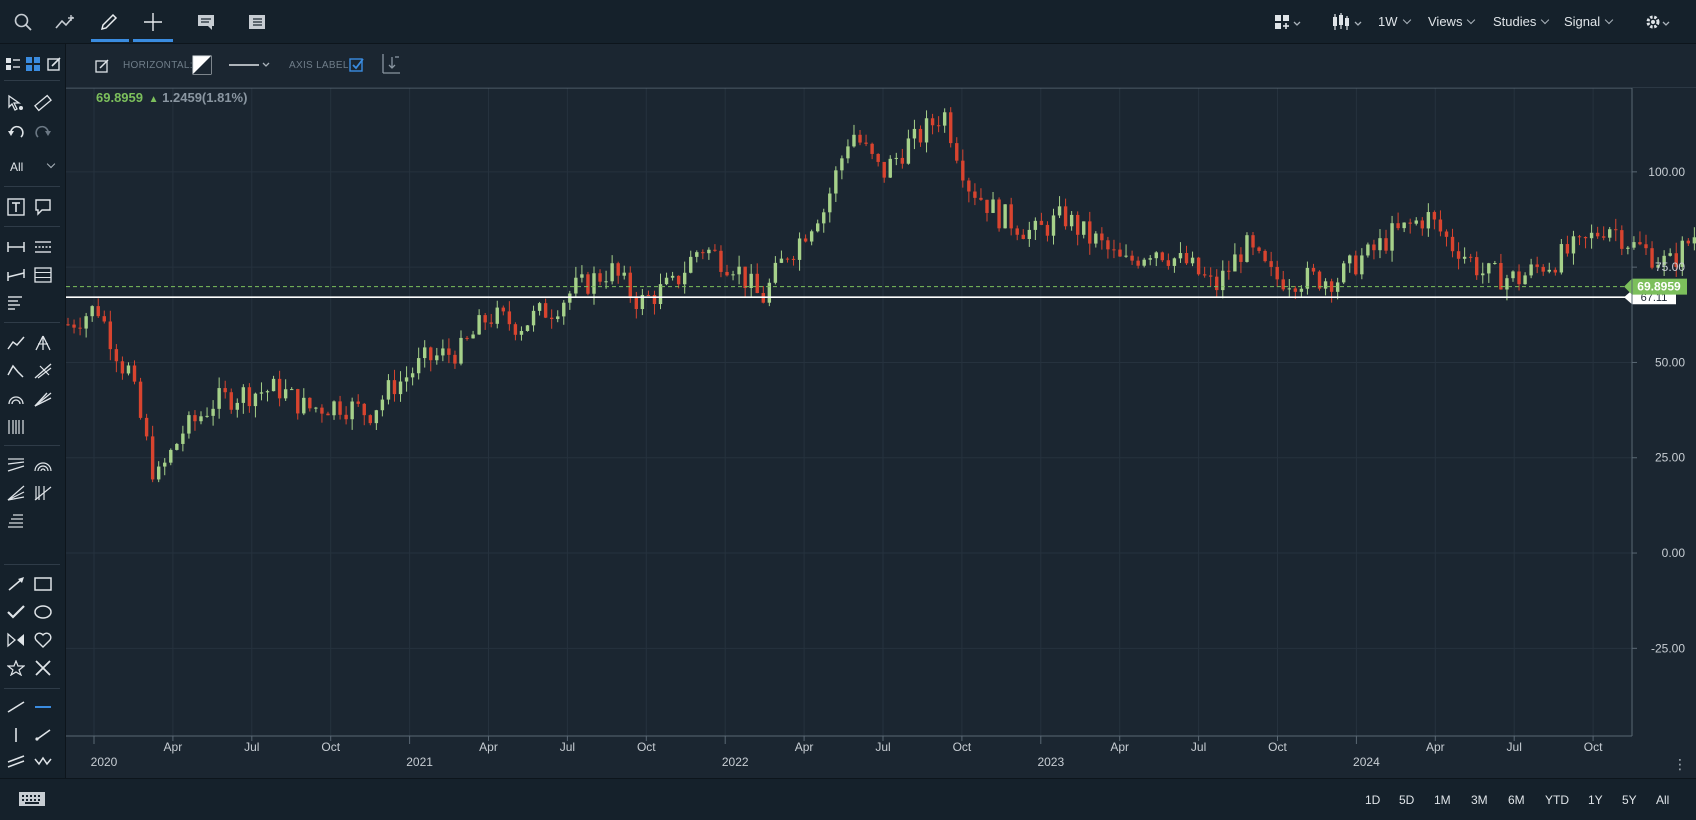  Describe the element at coordinates (1595, 800) in the screenshot. I see `range-1y: 1Y` at that location.